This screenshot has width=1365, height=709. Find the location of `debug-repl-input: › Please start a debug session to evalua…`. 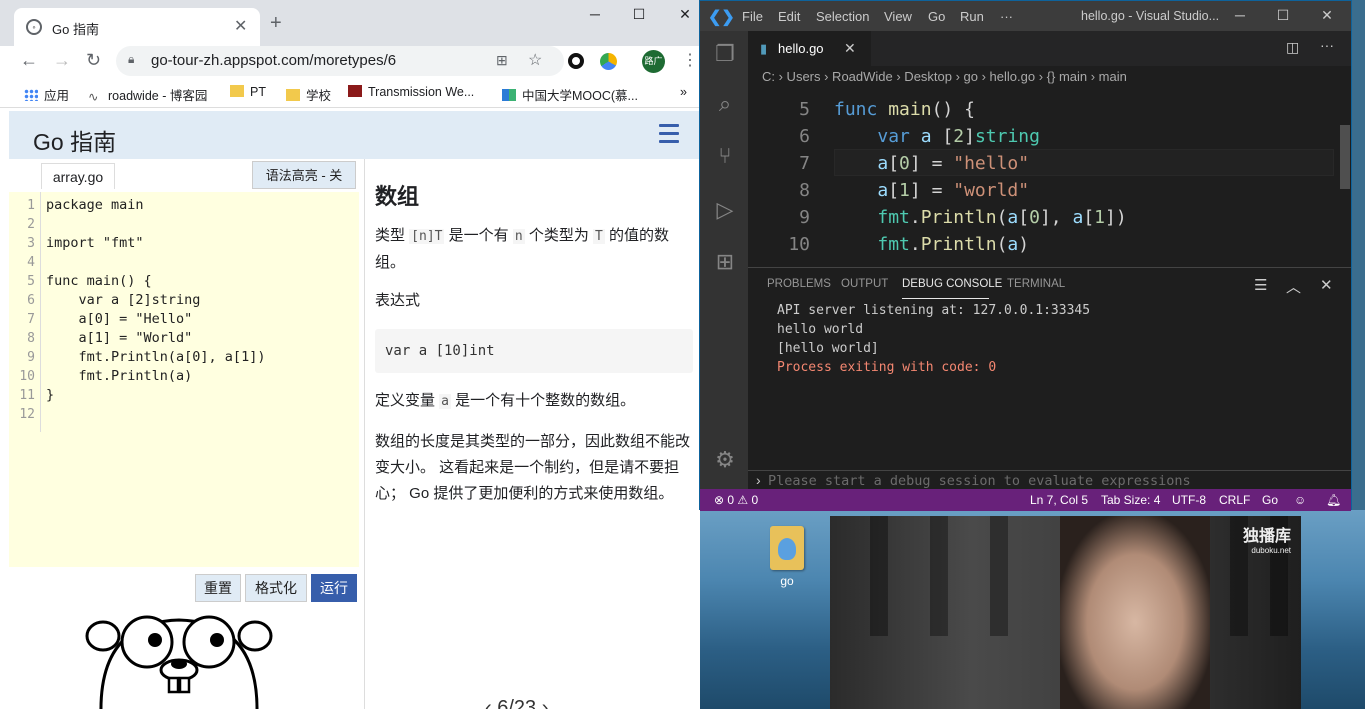

debug-repl-input: › Please start a debug session to evalua… is located at coordinates (1049, 480).